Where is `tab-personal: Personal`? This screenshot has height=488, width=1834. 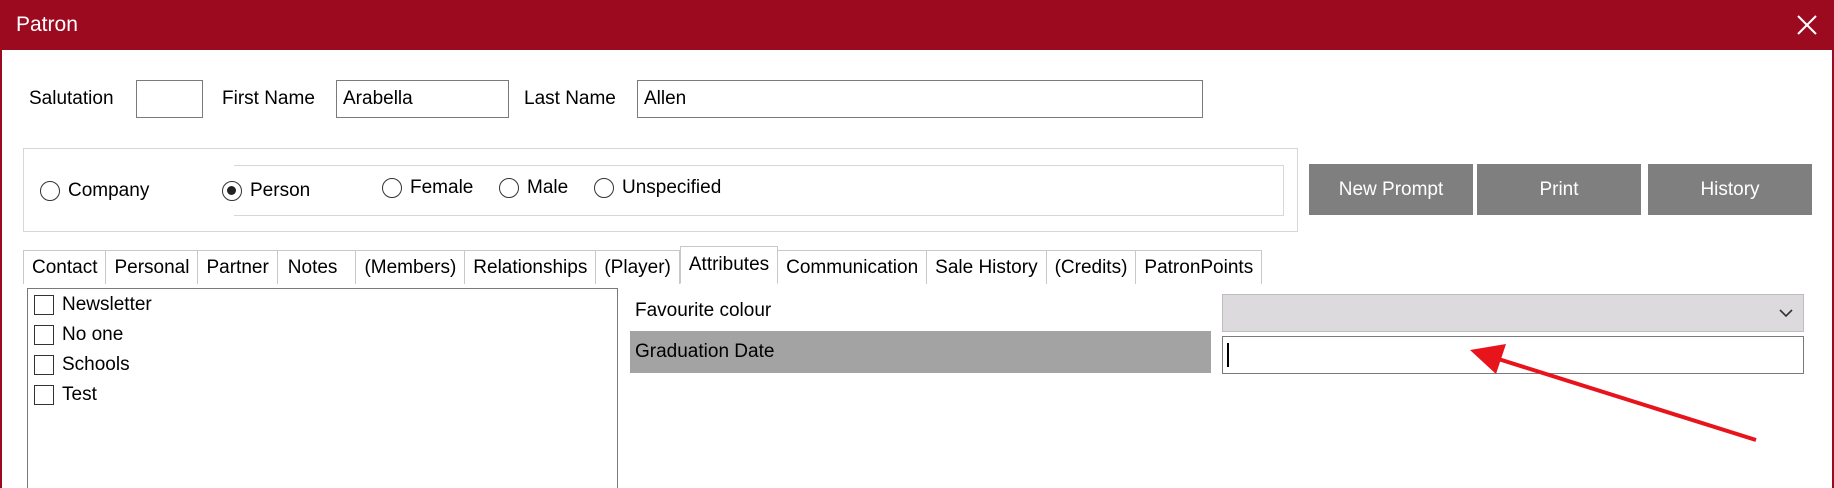
tab-personal: Personal is located at coordinates (152, 267).